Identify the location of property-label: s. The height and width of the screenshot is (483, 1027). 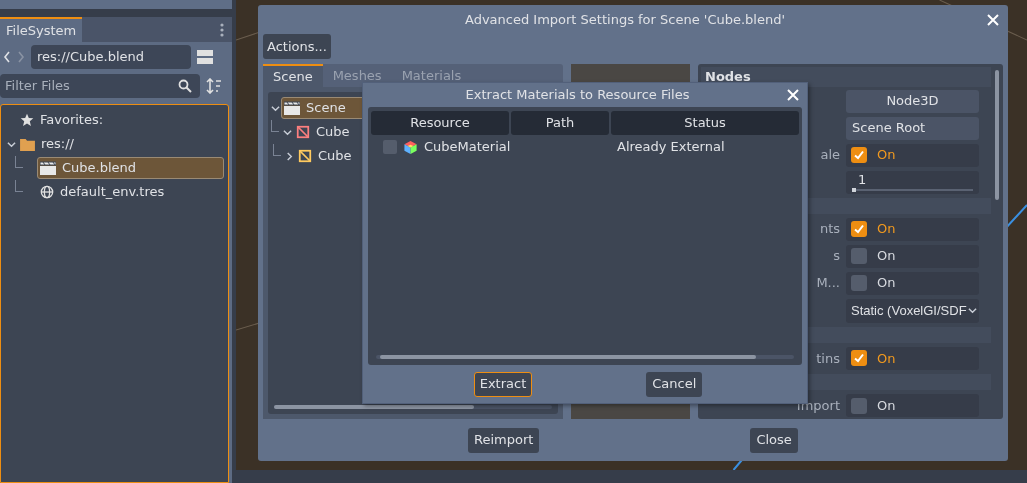
(836, 256).